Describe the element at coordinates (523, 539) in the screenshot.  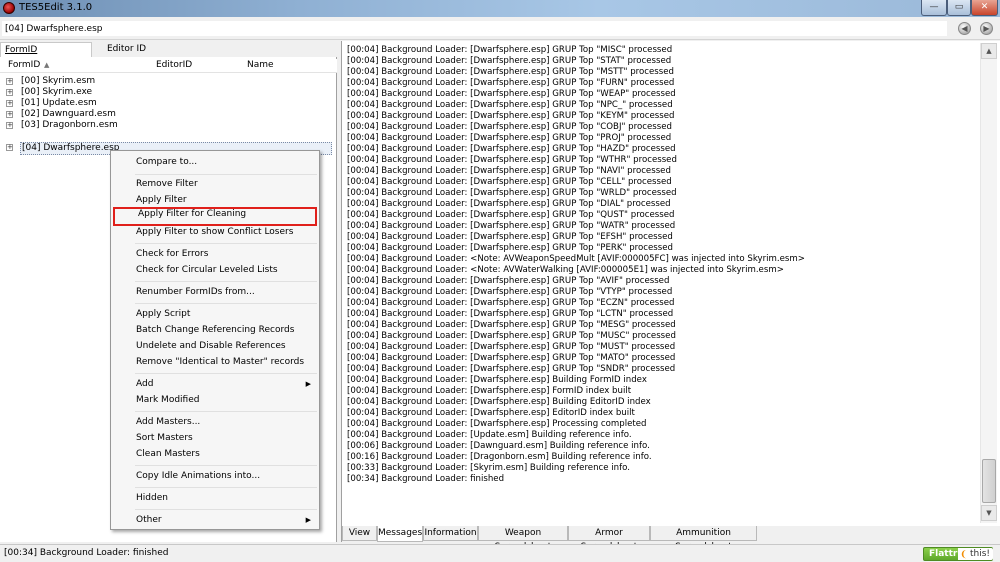
I see `tab-weapon-spreadsheet: Weapon Spreadsheet` at that location.